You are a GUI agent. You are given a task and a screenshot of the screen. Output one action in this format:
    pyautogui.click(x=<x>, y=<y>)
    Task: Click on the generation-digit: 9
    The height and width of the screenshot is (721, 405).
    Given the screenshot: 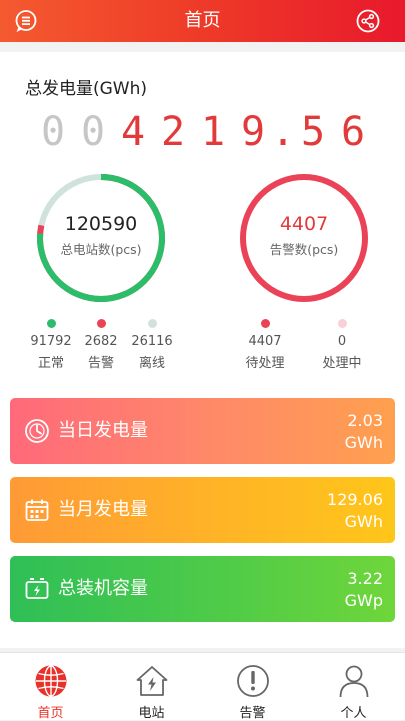 What is the action you would take?
    pyautogui.click(x=253, y=132)
    